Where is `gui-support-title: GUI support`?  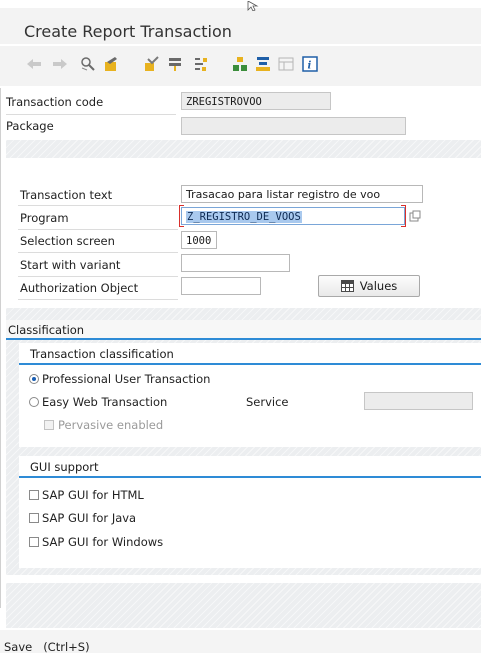 gui-support-title: GUI support is located at coordinates (64, 467).